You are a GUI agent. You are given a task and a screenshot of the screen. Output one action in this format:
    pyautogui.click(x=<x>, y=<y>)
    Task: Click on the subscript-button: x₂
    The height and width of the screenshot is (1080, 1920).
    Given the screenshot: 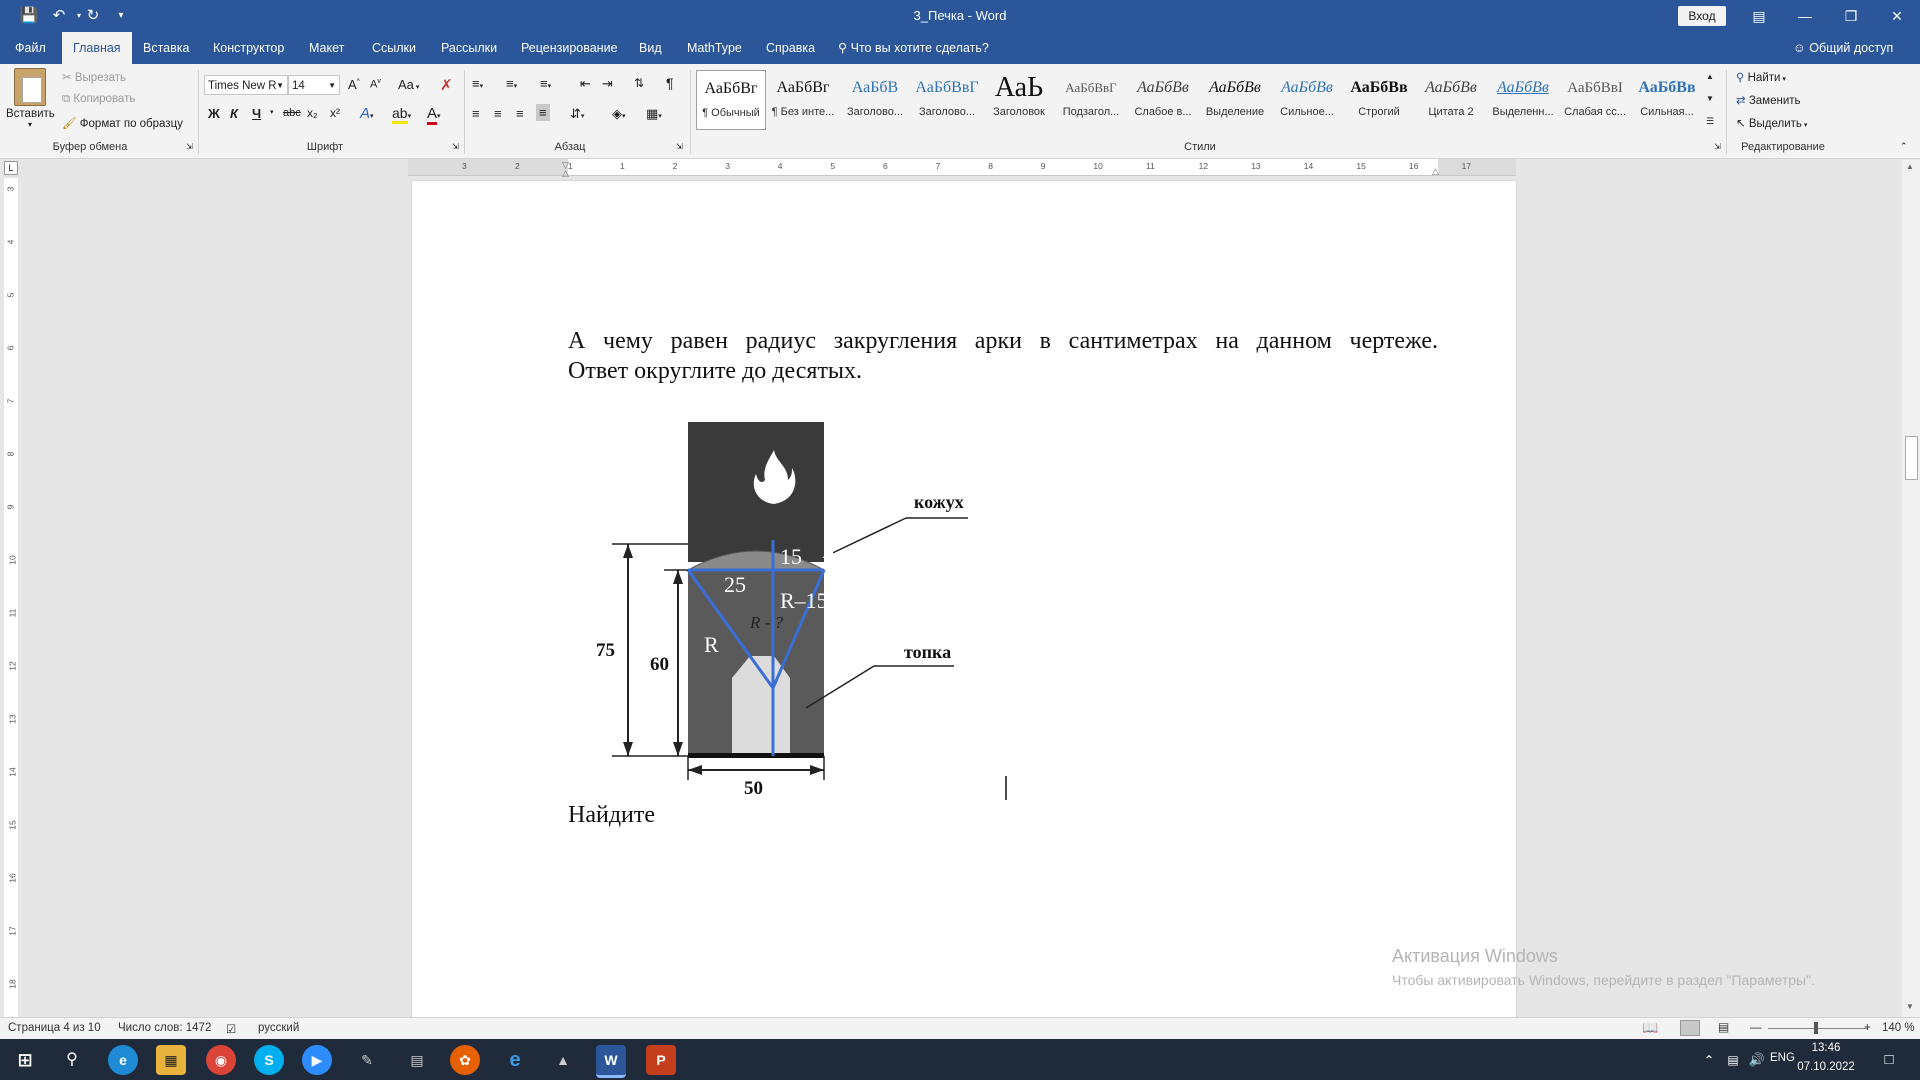 What is the action you would take?
    pyautogui.click(x=312, y=113)
    